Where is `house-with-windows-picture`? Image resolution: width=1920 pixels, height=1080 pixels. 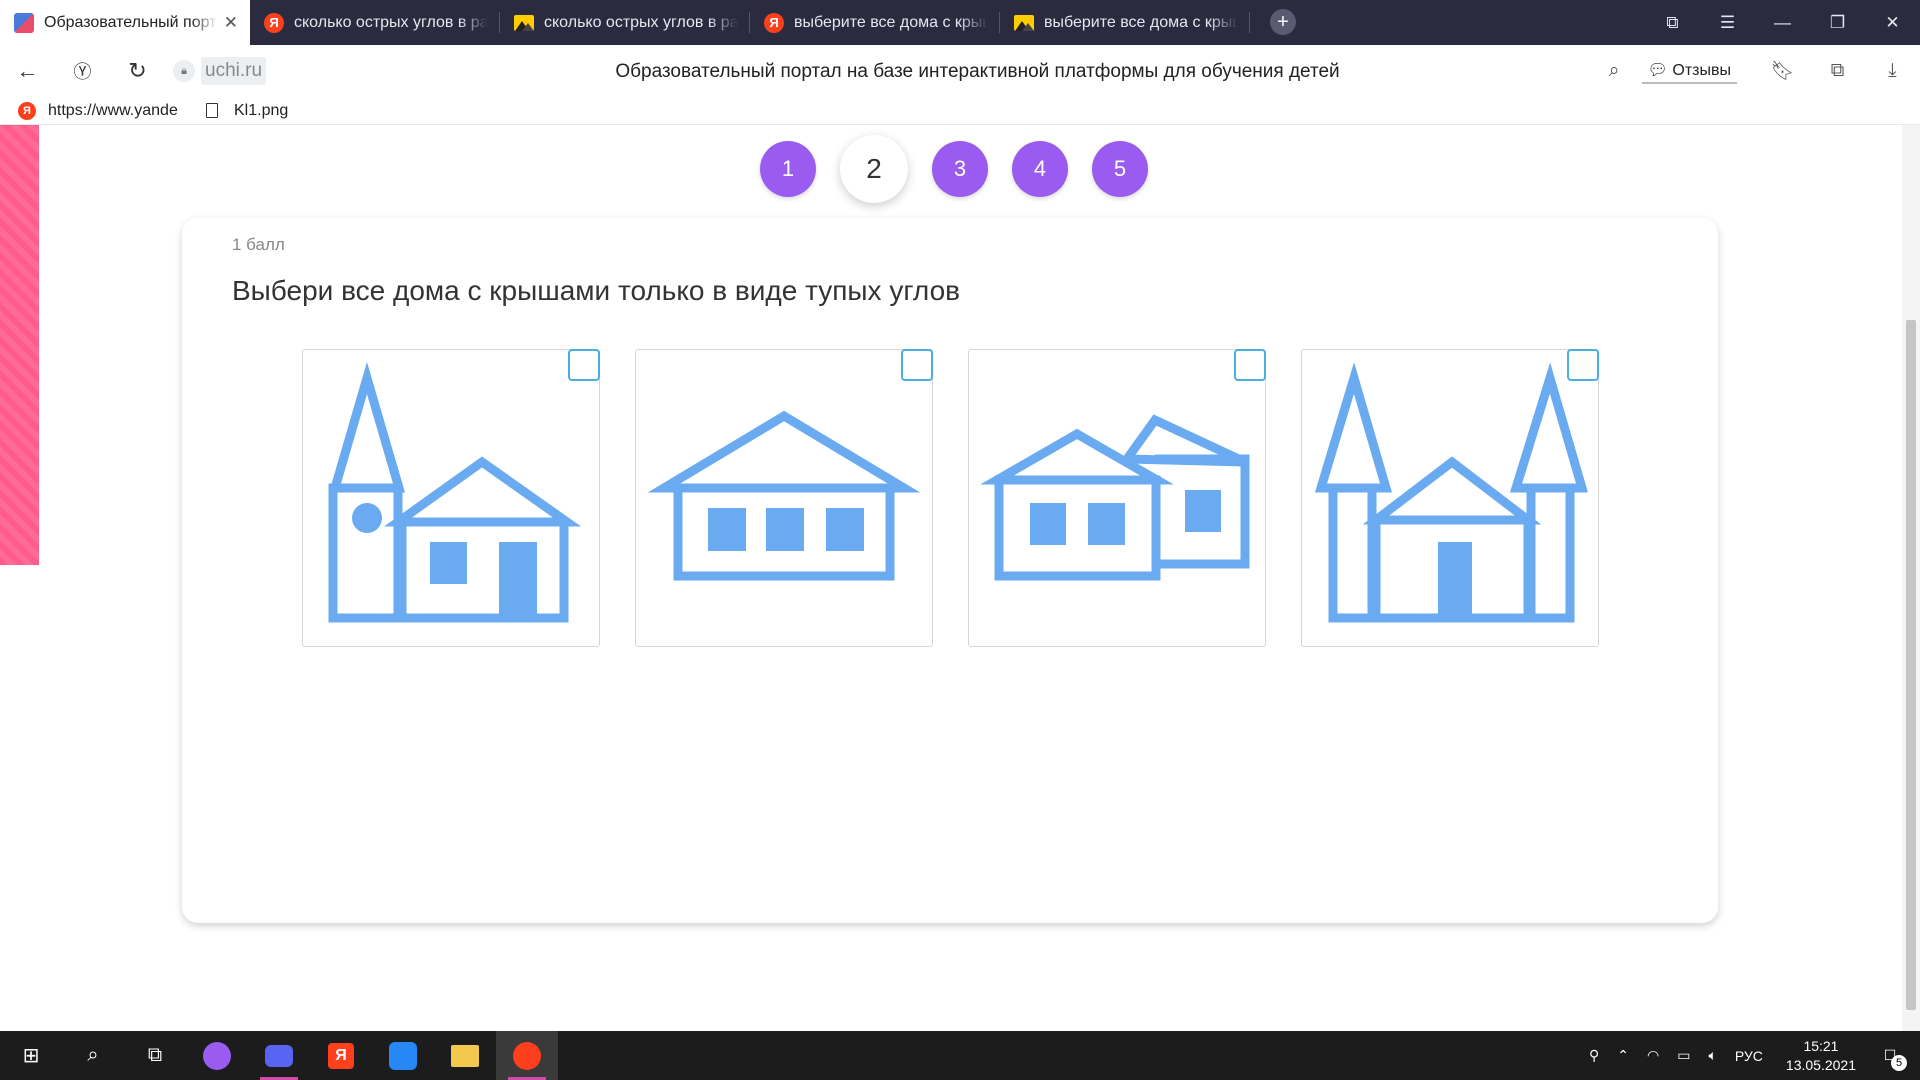 house-with-windows-picture is located at coordinates (784, 495).